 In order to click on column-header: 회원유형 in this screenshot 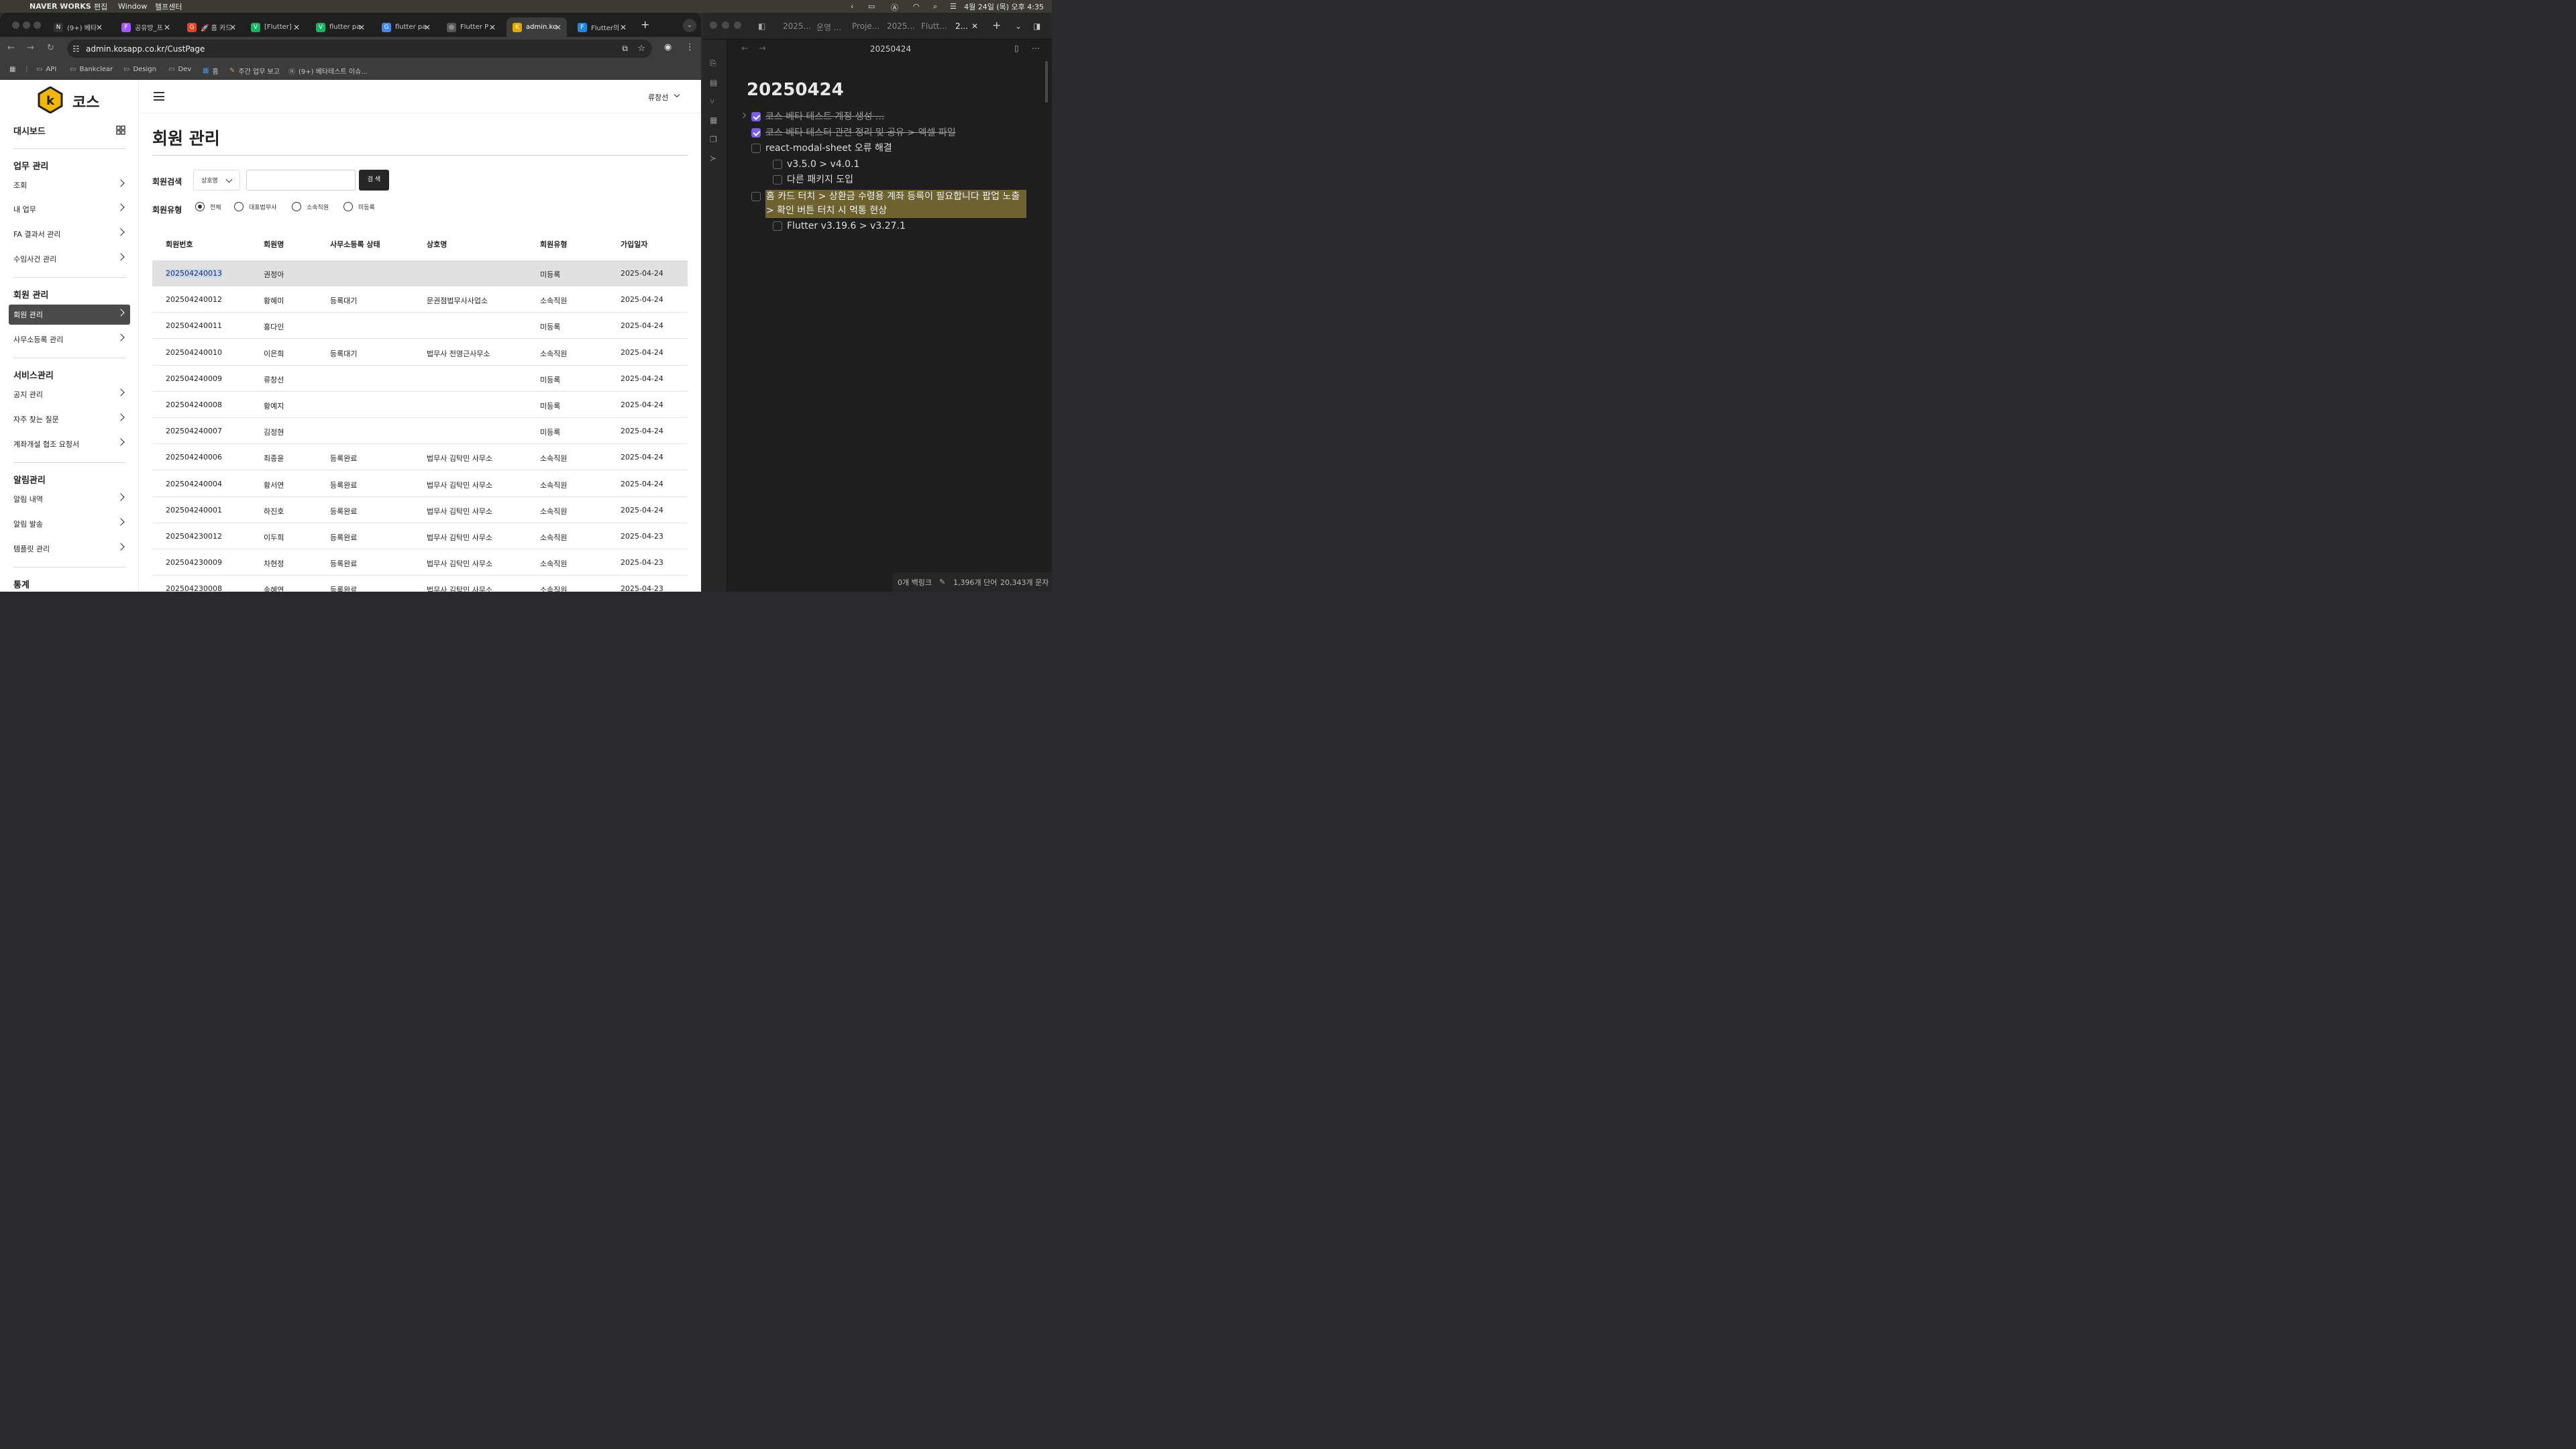, I will do `click(553, 244)`.